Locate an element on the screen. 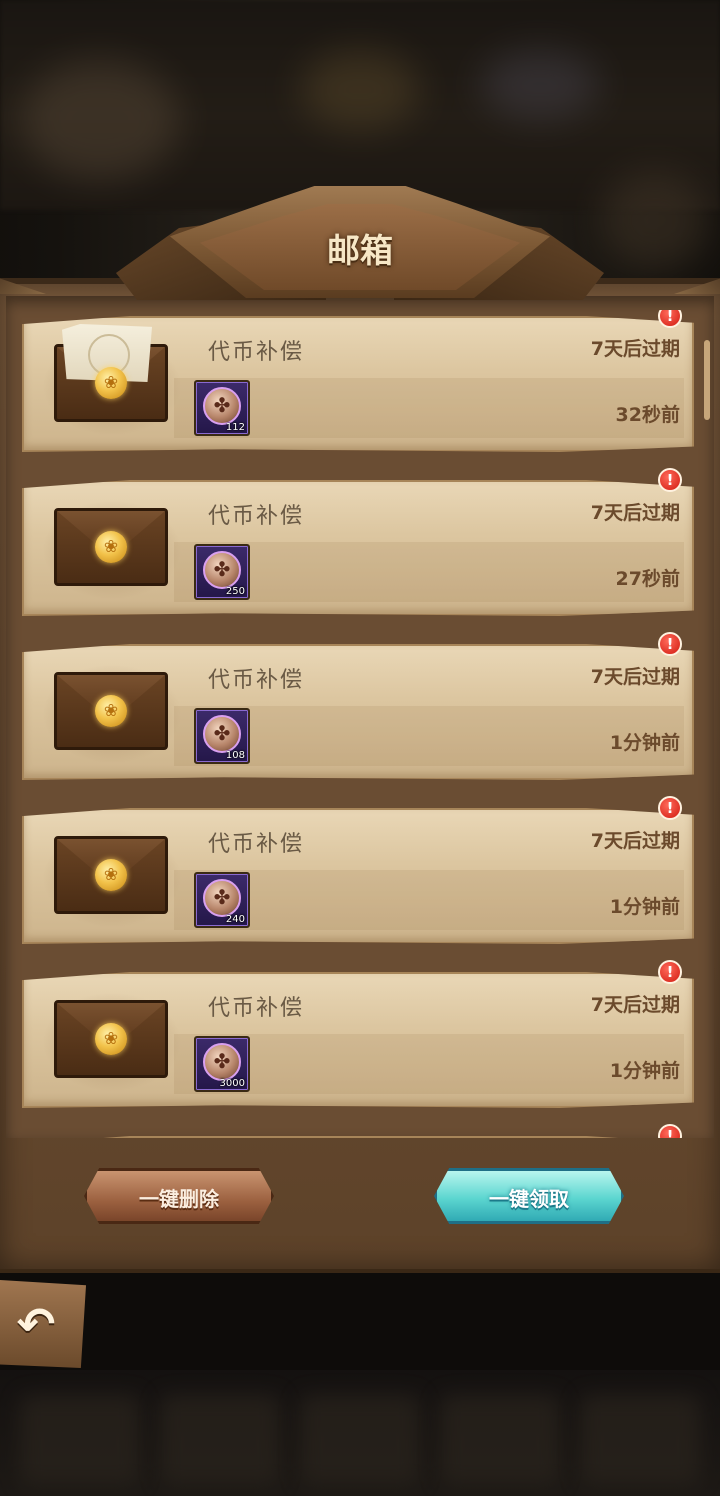 This screenshot has height=1496, width=720. reward-item-slot: ✤ 240 is located at coordinates (222, 900).